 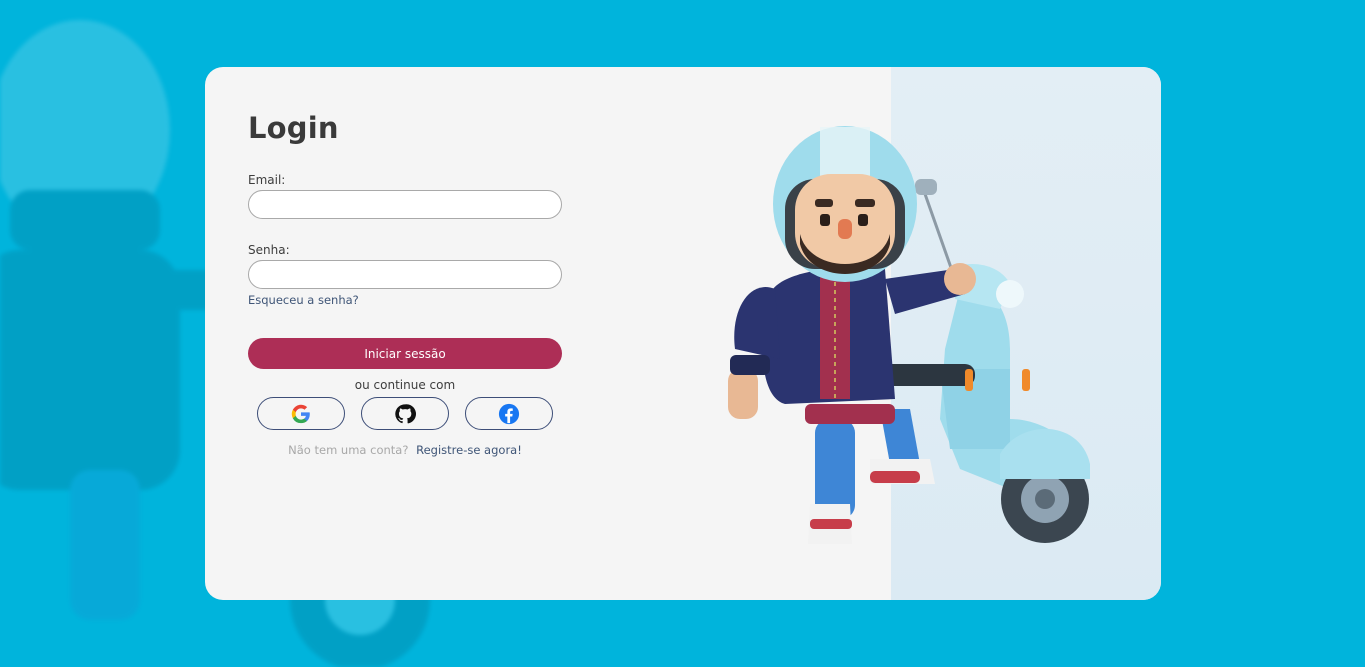 I want to click on alternative-login-text: ou continue com, so click(x=405, y=385).